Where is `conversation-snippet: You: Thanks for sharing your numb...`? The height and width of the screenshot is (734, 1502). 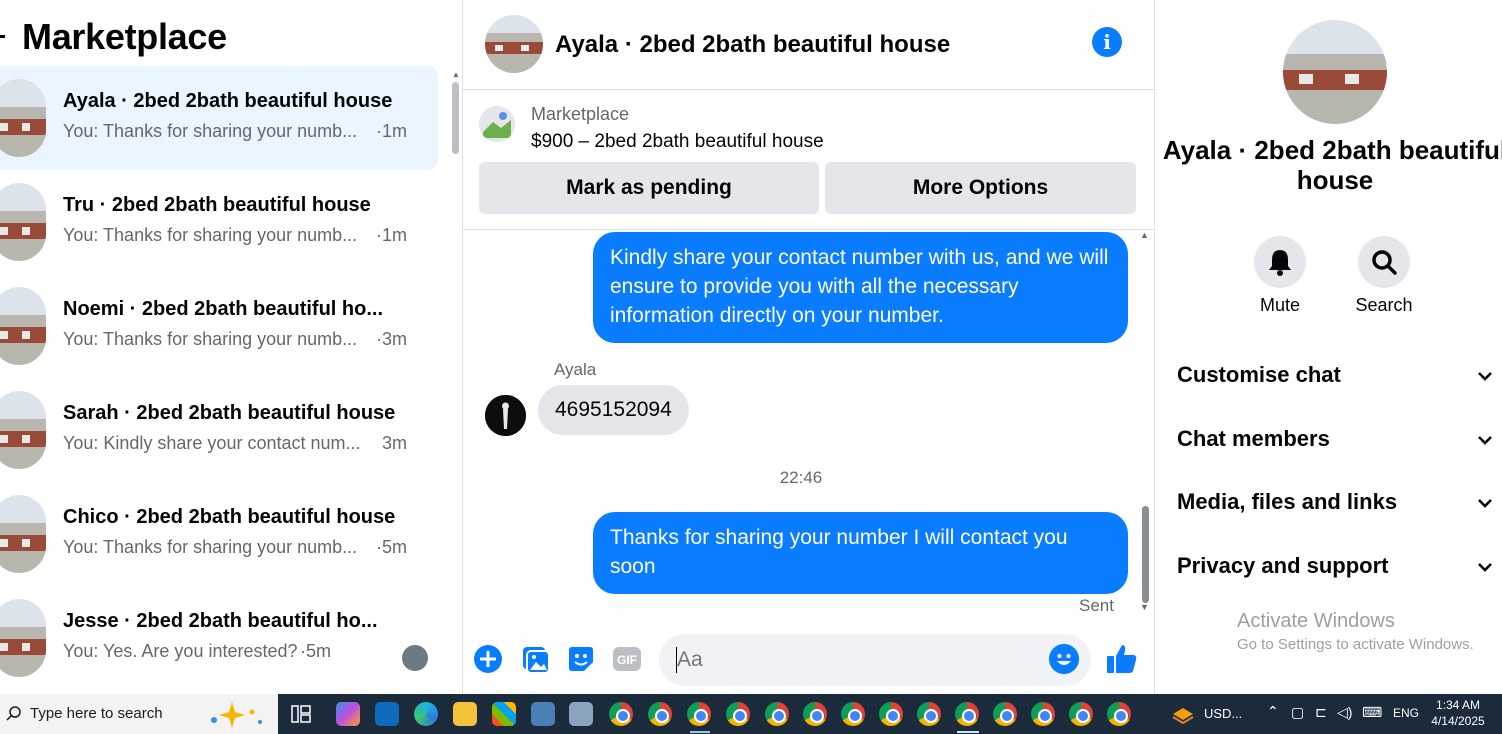
conversation-snippet: You: Thanks for sharing your numb... is located at coordinates (210, 235).